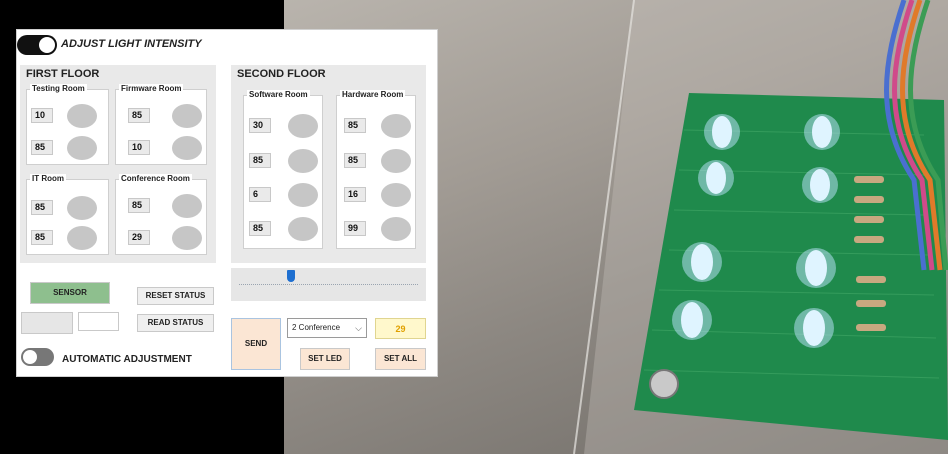  Describe the element at coordinates (161, 214) in the screenshot. I see `room-conference: Conference Room 85 29` at that location.